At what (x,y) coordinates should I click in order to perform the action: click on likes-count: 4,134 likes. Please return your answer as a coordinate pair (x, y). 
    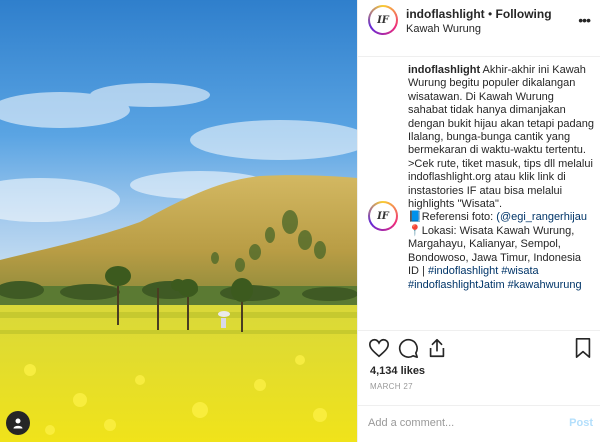
    Looking at the image, I should click on (397, 371).